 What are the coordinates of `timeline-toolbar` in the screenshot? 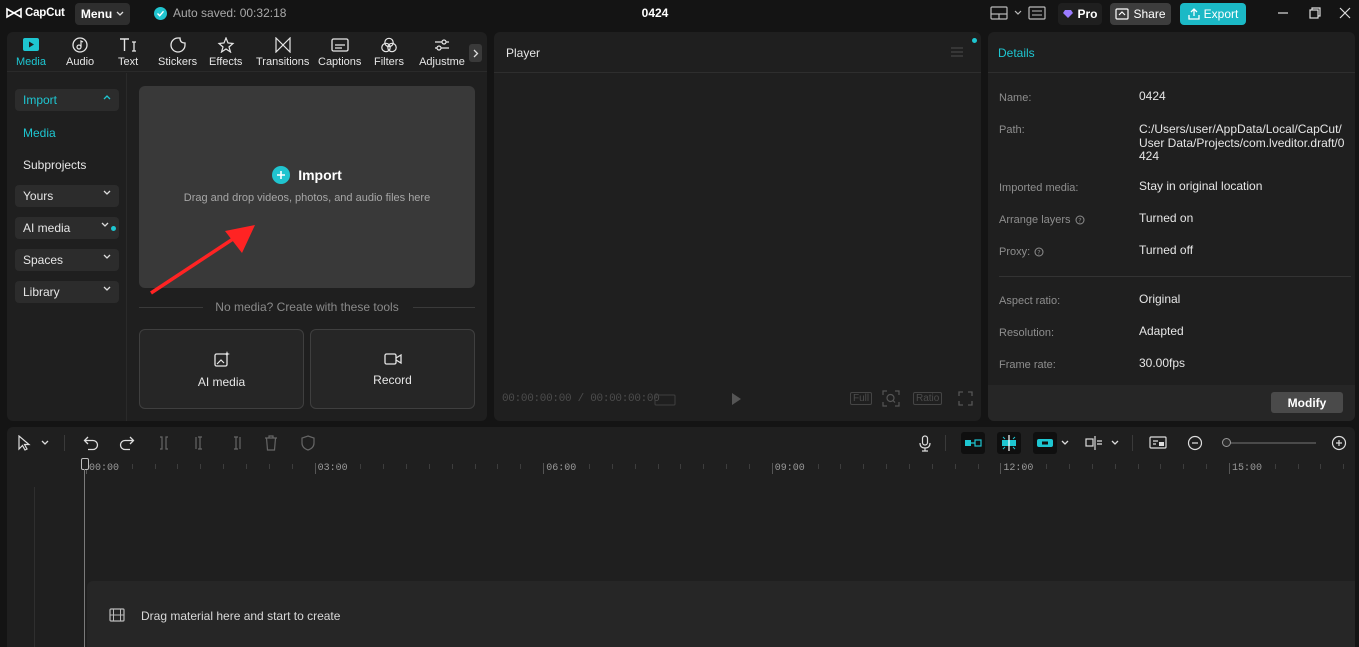 It's located at (681, 443).